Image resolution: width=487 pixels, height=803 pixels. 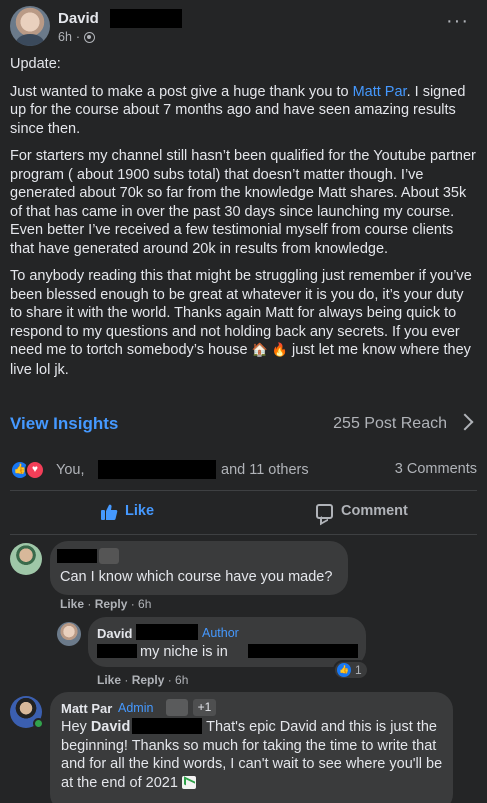 I want to click on reaction-others: and 11 others, so click(x=265, y=470).